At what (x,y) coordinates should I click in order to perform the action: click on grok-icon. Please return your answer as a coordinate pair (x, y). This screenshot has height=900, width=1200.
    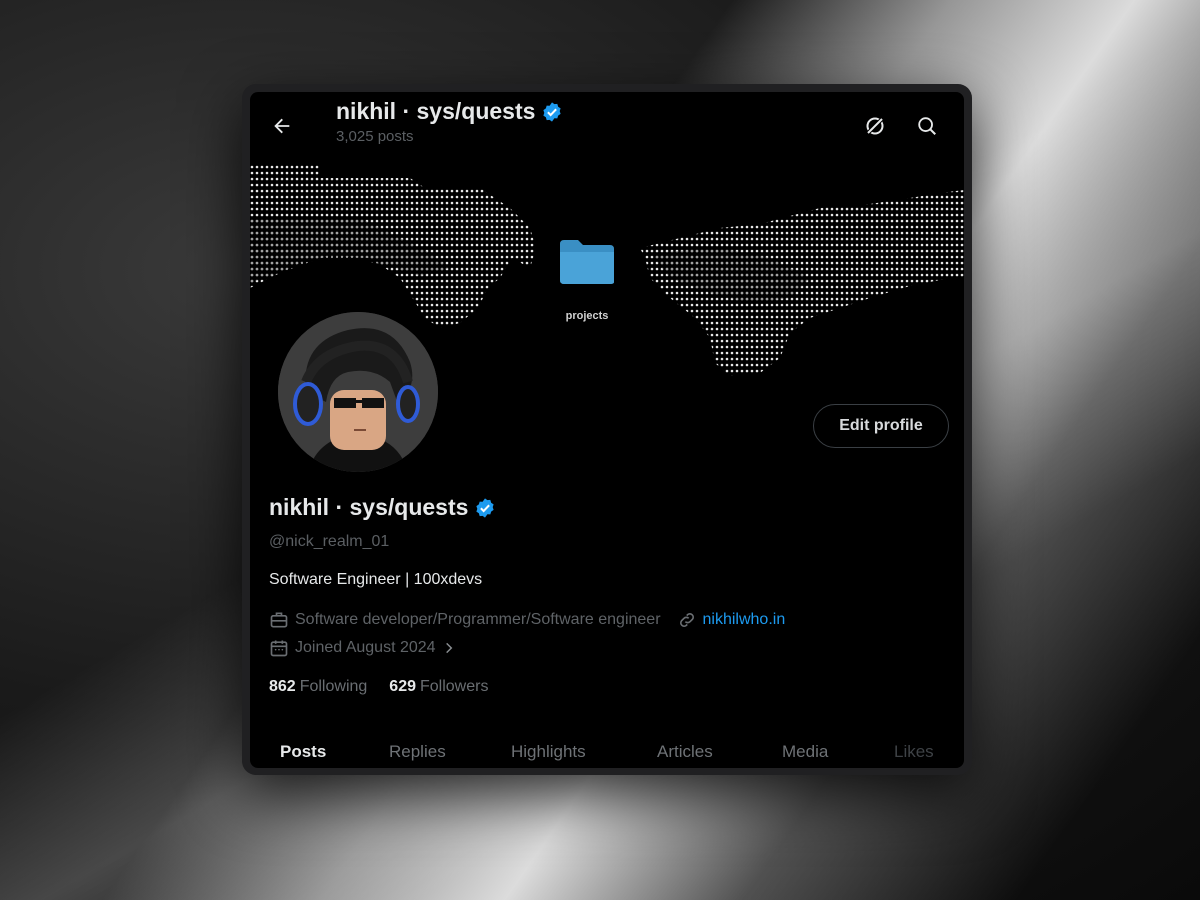
    Looking at the image, I should click on (875, 126).